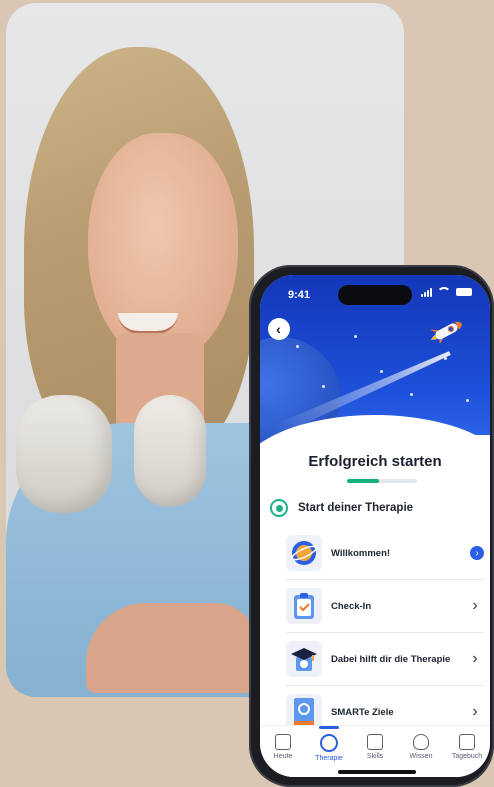 This screenshot has height=787, width=494. What do you see at coordinates (421, 756) in the screenshot?
I see `tab-label: Wissen` at bounding box center [421, 756].